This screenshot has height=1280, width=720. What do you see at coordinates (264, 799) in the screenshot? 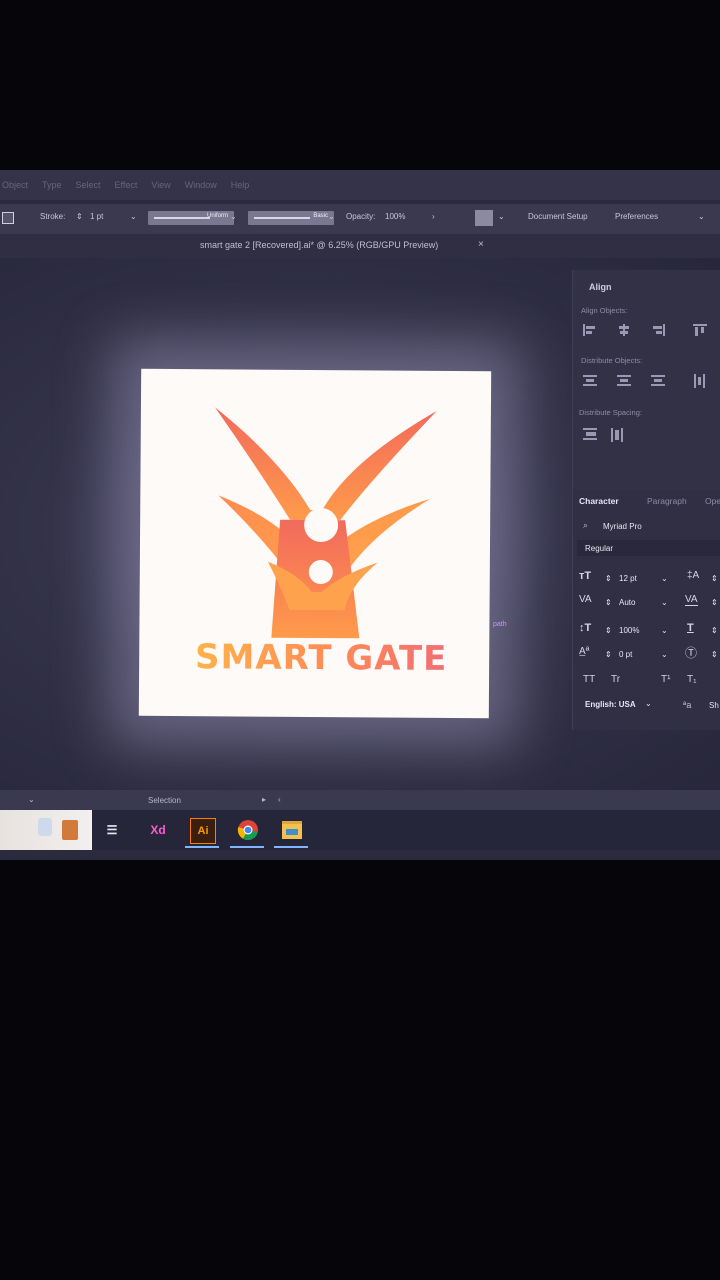
I see `play-icon: ▸` at bounding box center [264, 799].